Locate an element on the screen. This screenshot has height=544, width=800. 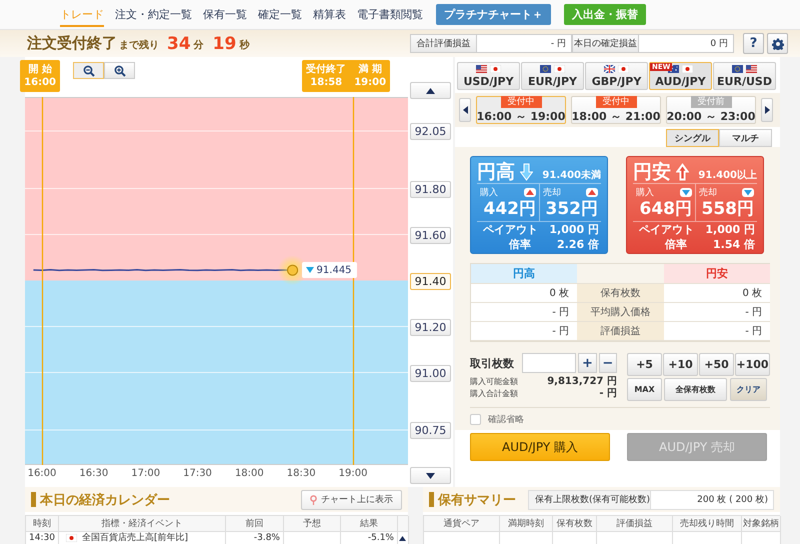
option-price: 558円 is located at coordinates (727, 209).